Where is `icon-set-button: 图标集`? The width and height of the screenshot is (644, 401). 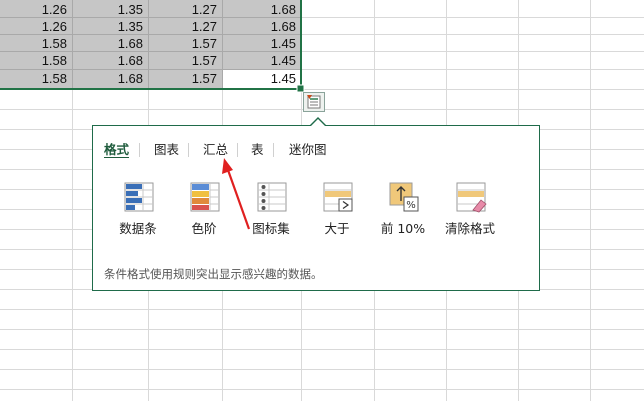
icon-set-button: 图标集 is located at coordinates (271, 209).